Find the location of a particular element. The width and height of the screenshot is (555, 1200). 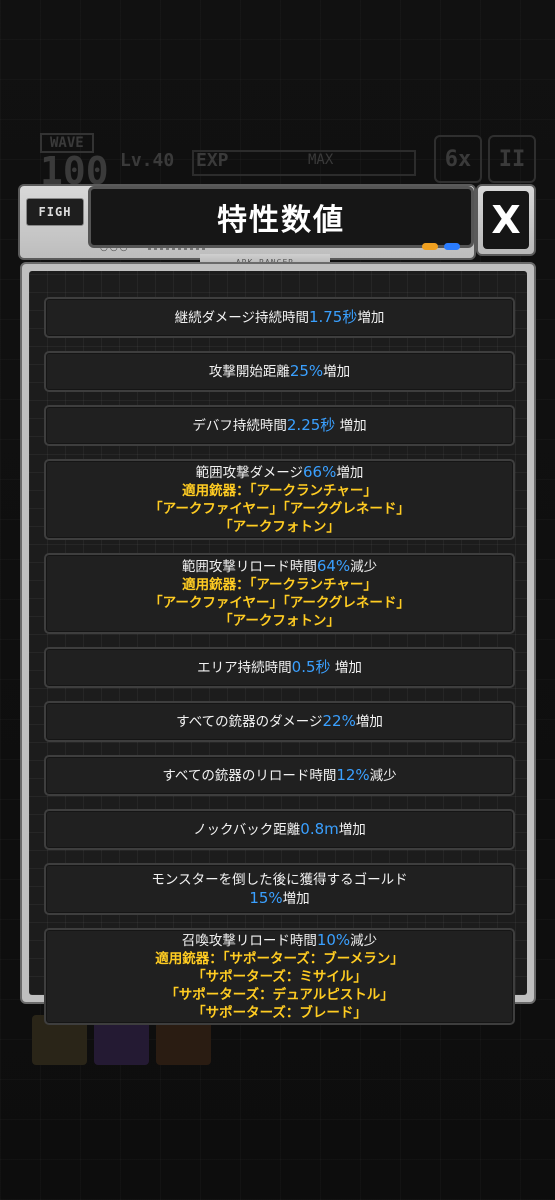

stat-label: デバフ持続時間 is located at coordinates (239, 426).